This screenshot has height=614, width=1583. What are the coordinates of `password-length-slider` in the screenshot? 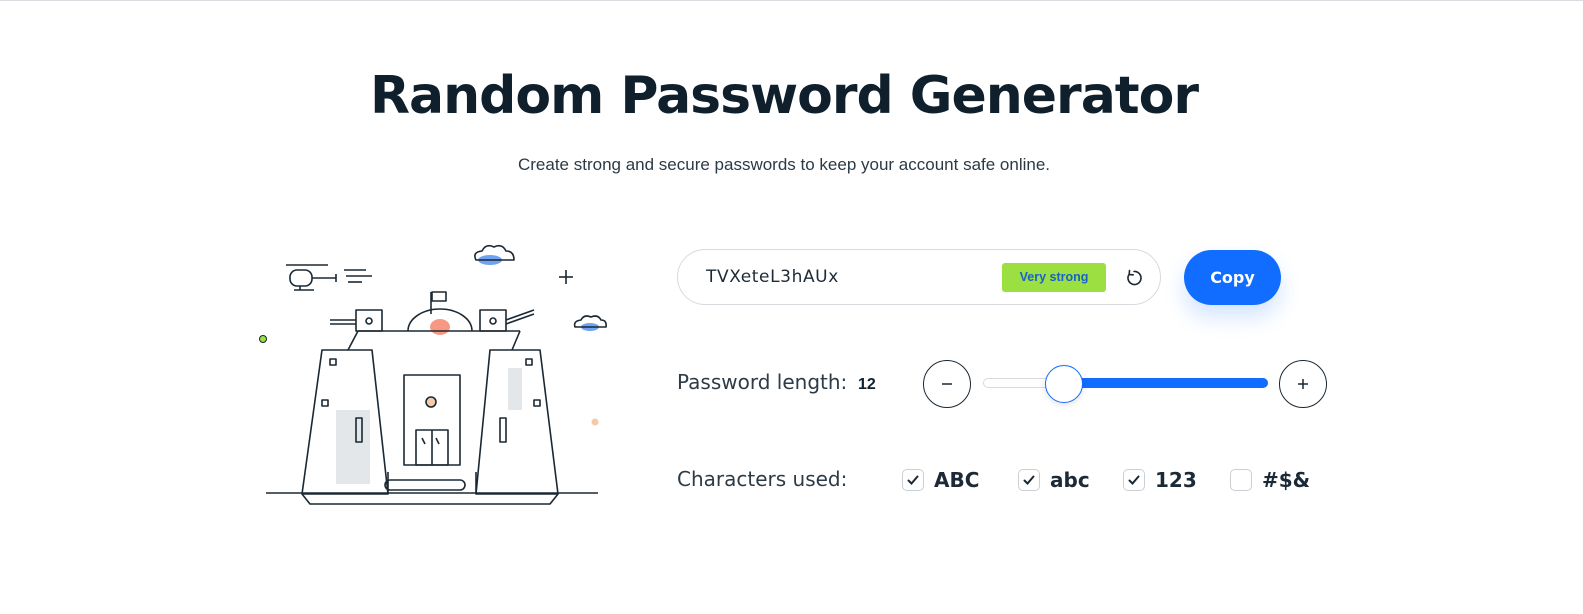 It's located at (1125, 384).